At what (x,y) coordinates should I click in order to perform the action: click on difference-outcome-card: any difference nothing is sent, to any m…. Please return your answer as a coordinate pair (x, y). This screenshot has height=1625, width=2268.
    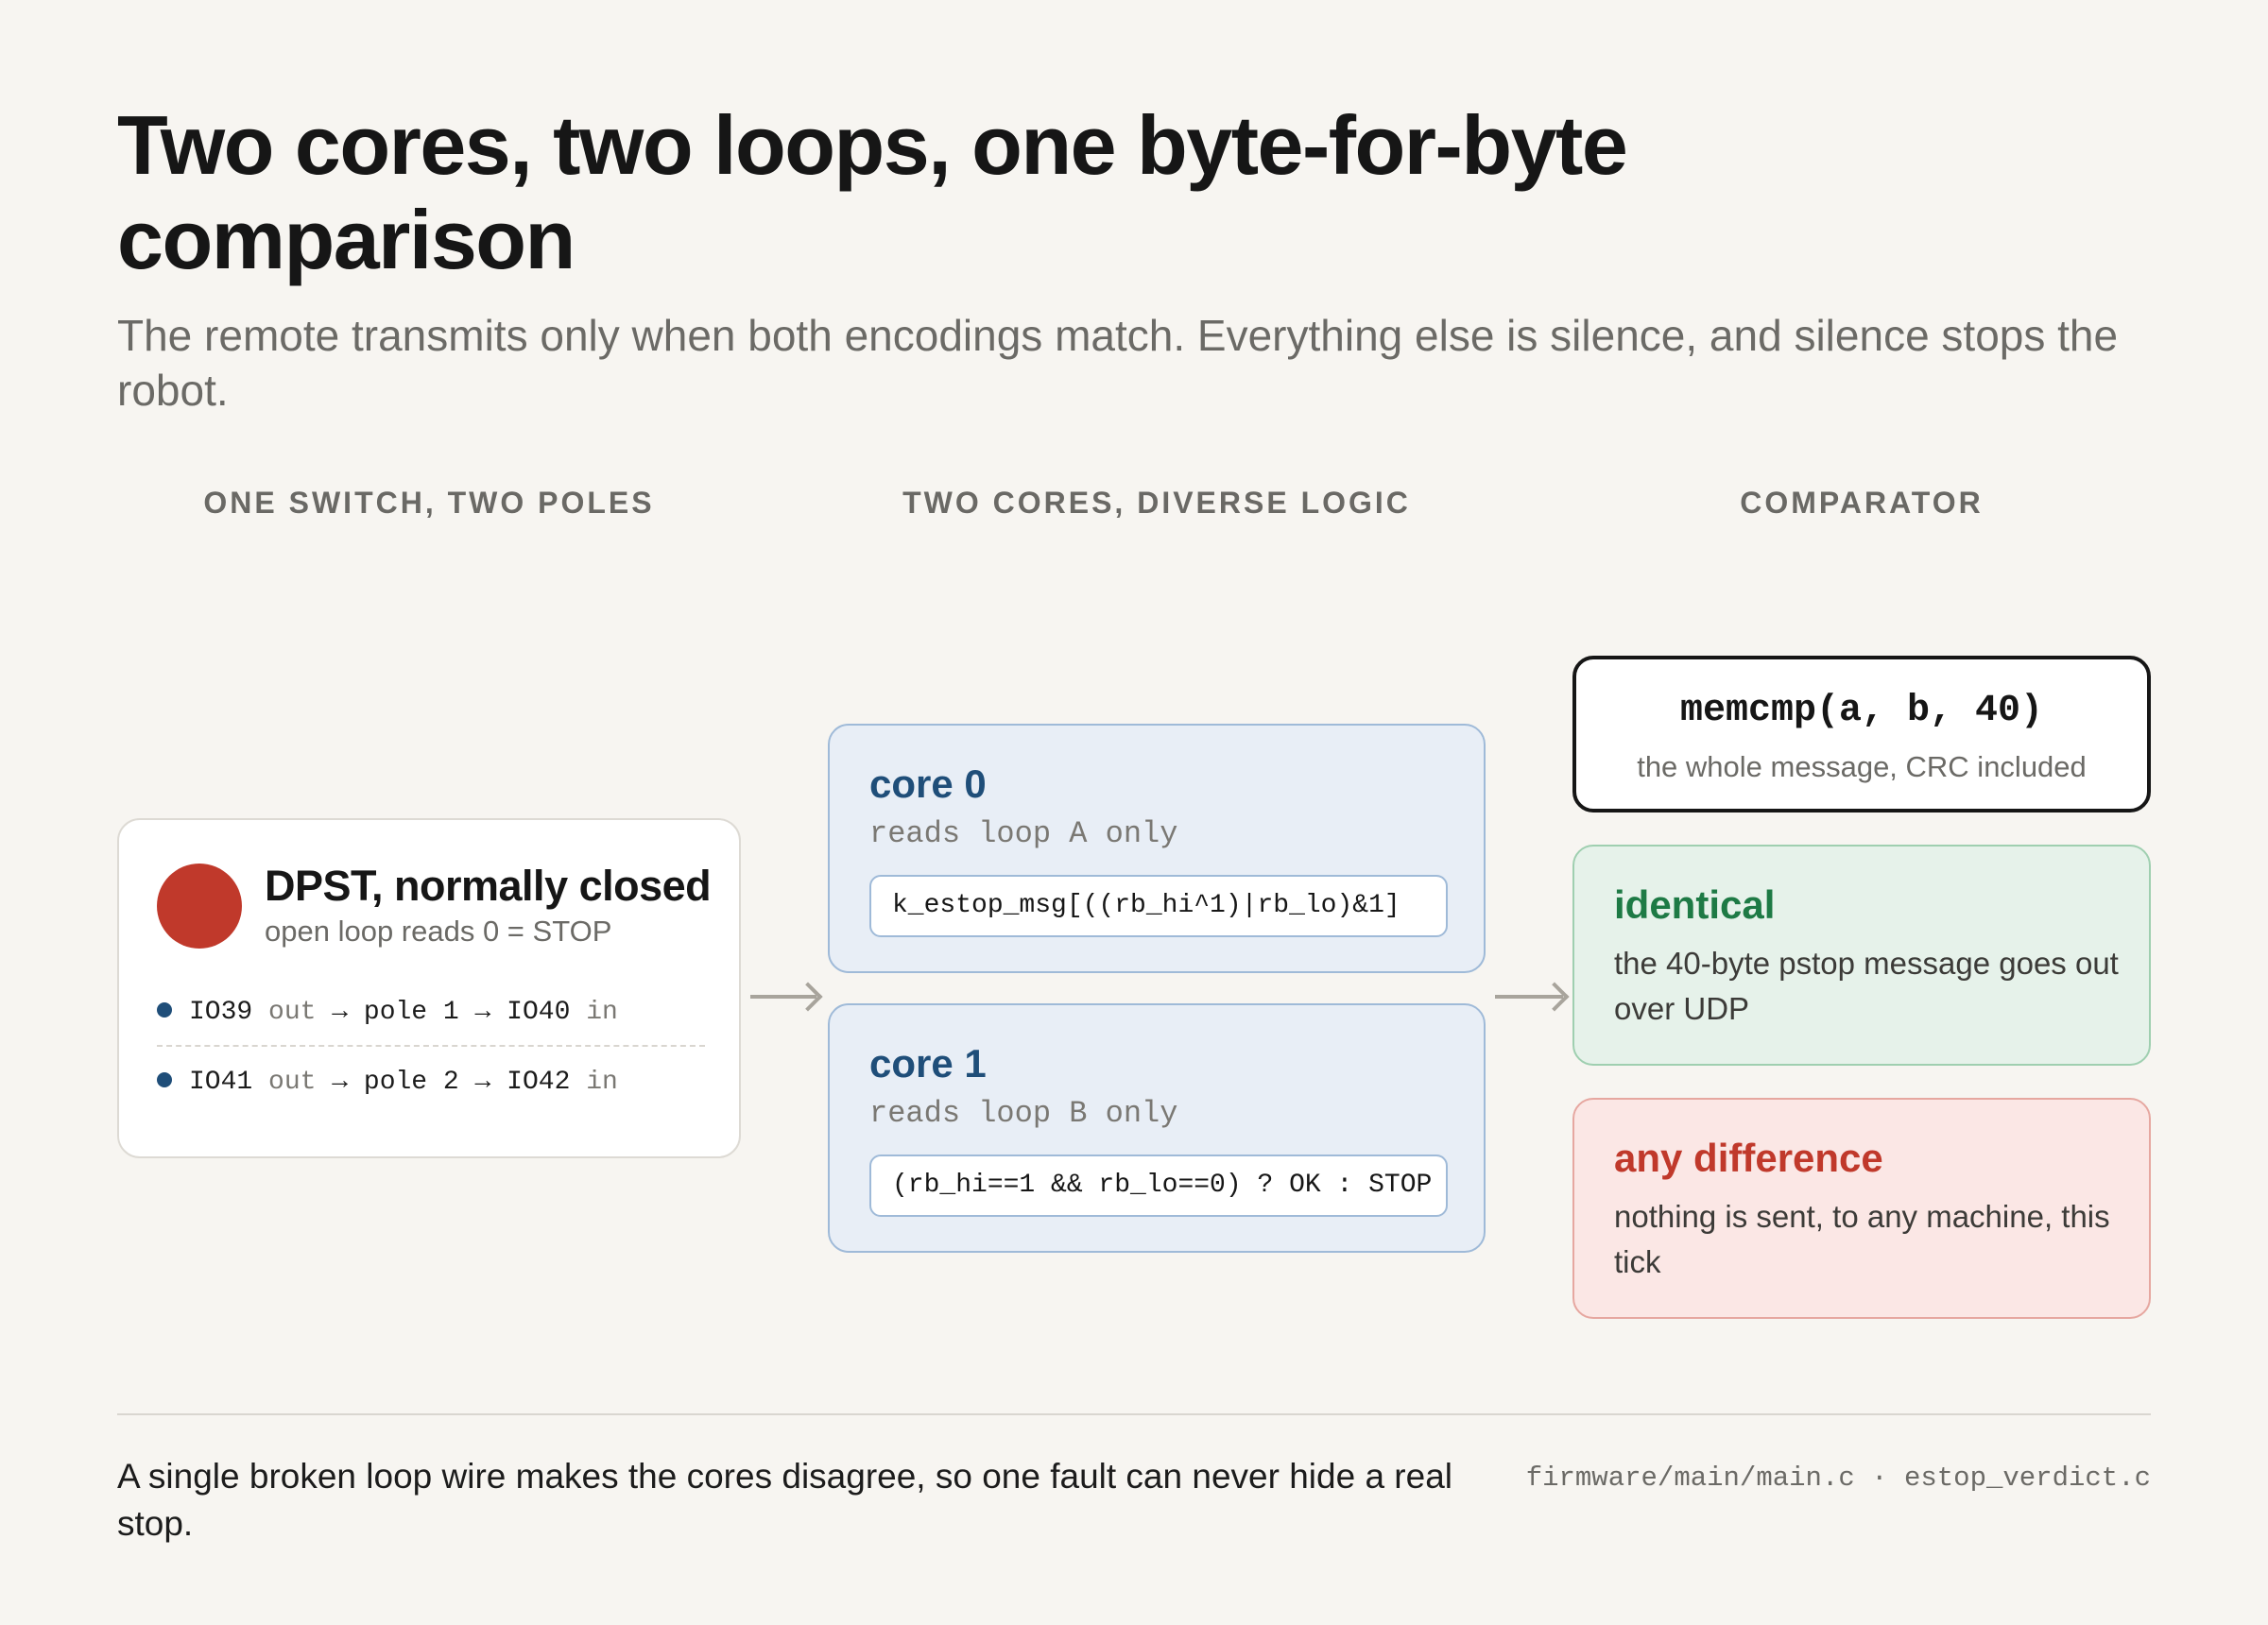
    Looking at the image, I should click on (1861, 1209).